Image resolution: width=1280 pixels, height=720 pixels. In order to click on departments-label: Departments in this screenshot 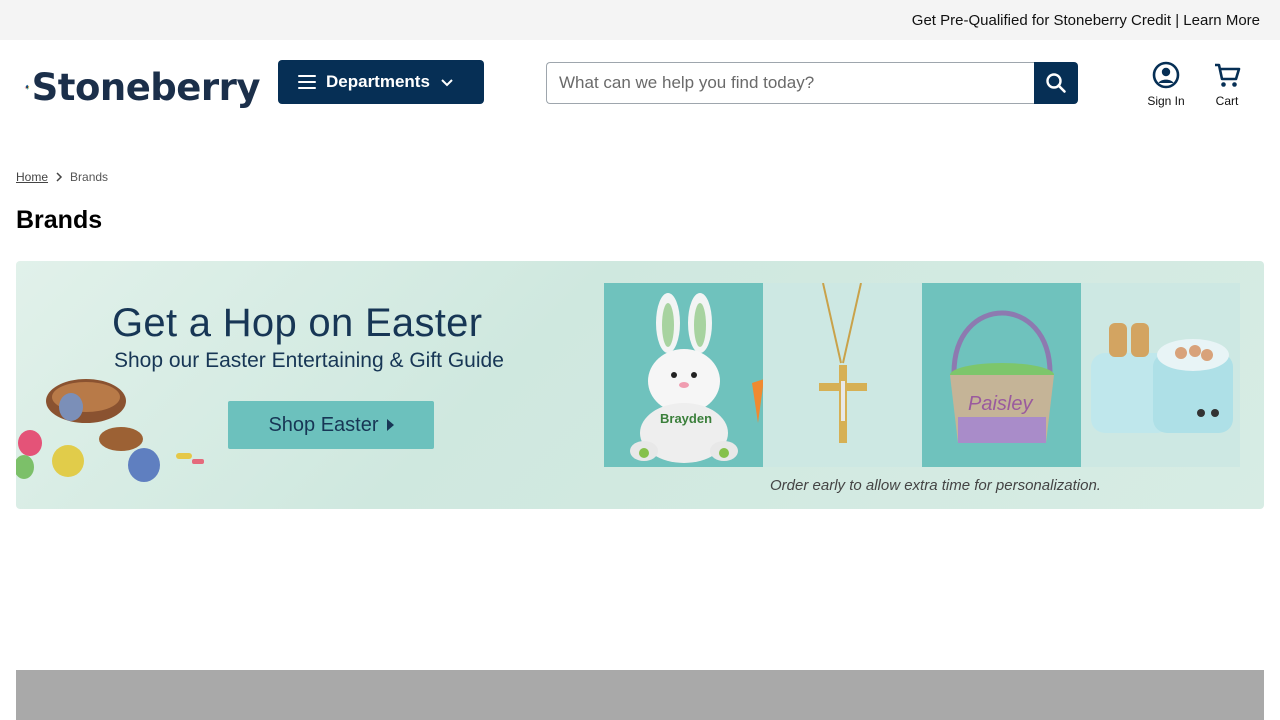, I will do `click(378, 81)`.